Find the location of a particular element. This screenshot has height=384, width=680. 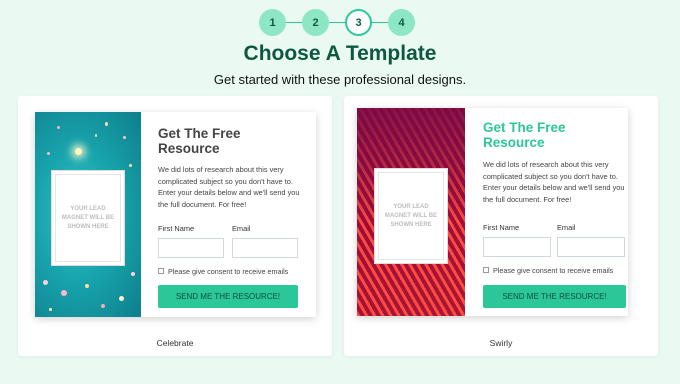

template-name: Celebrate is located at coordinates (175, 343).